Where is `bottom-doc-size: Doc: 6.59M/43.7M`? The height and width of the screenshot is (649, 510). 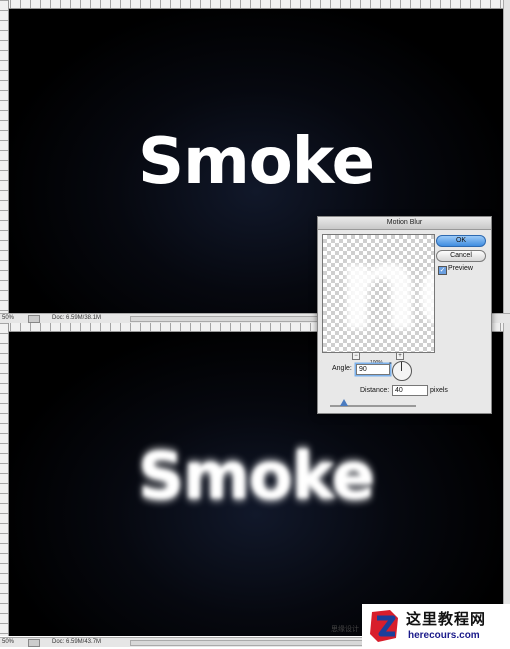
bottom-doc-size: Doc: 6.59M/43.7M is located at coordinates (76, 642).